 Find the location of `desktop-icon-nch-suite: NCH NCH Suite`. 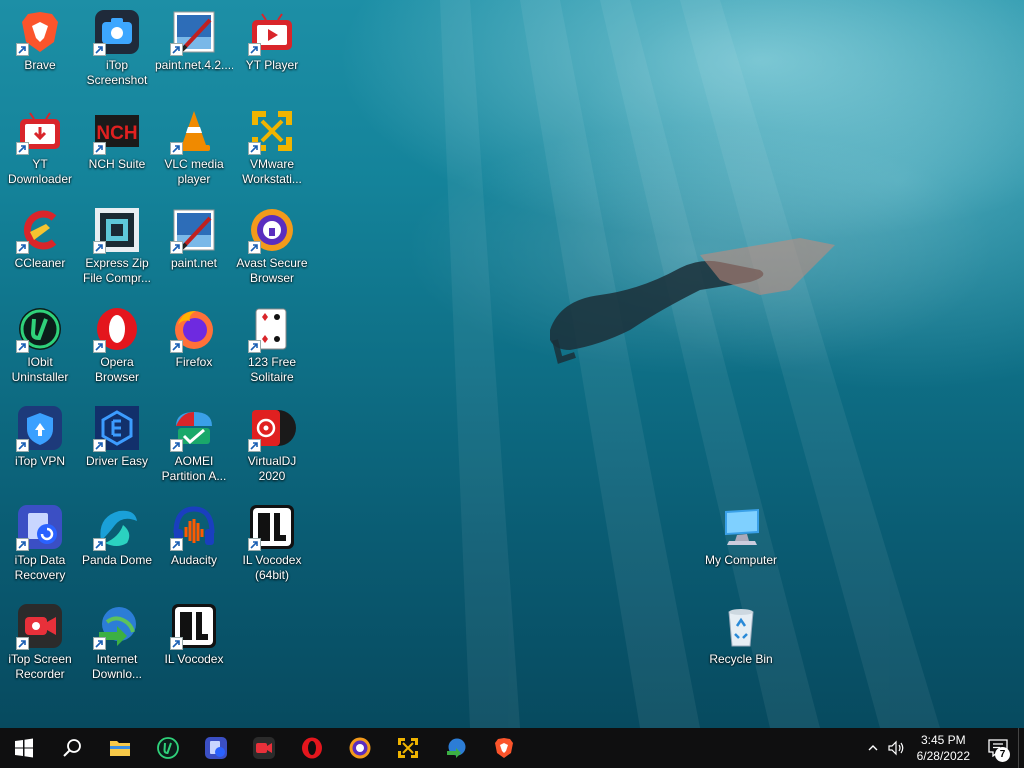

desktop-icon-nch-suite: NCH NCH Suite is located at coordinates (117, 149).